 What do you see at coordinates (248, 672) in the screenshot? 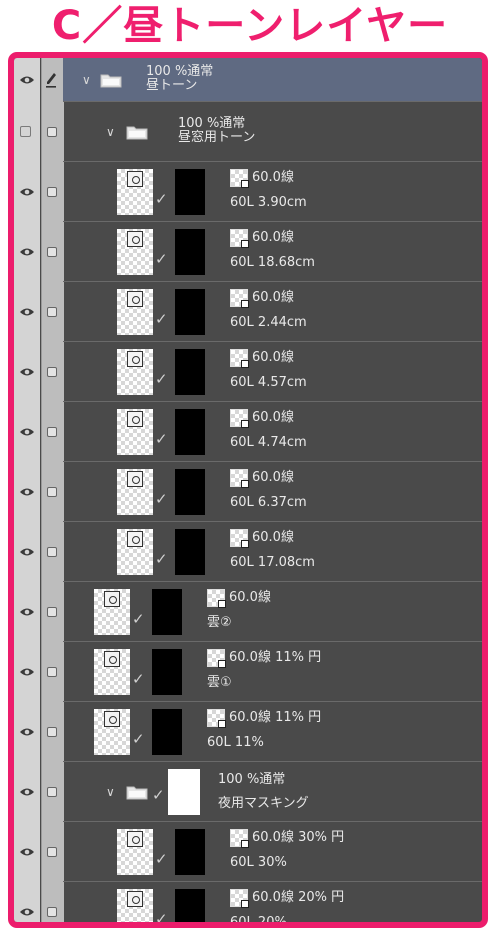
I see `tone-layer-row: ✓ 60.0線 11% 円雲①` at bounding box center [248, 672].